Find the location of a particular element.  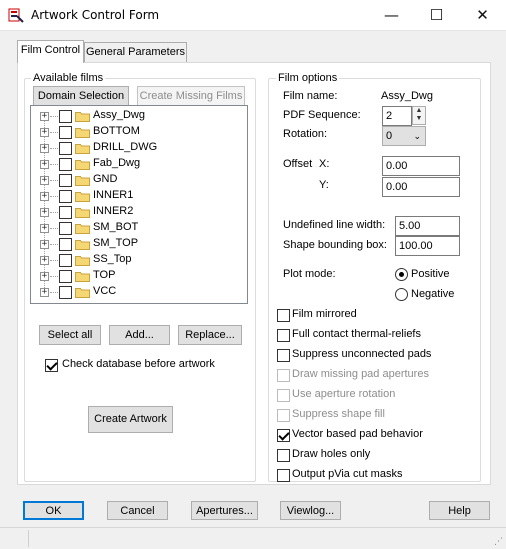

tree-item: + Assy_Dwg is located at coordinates (139, 116).